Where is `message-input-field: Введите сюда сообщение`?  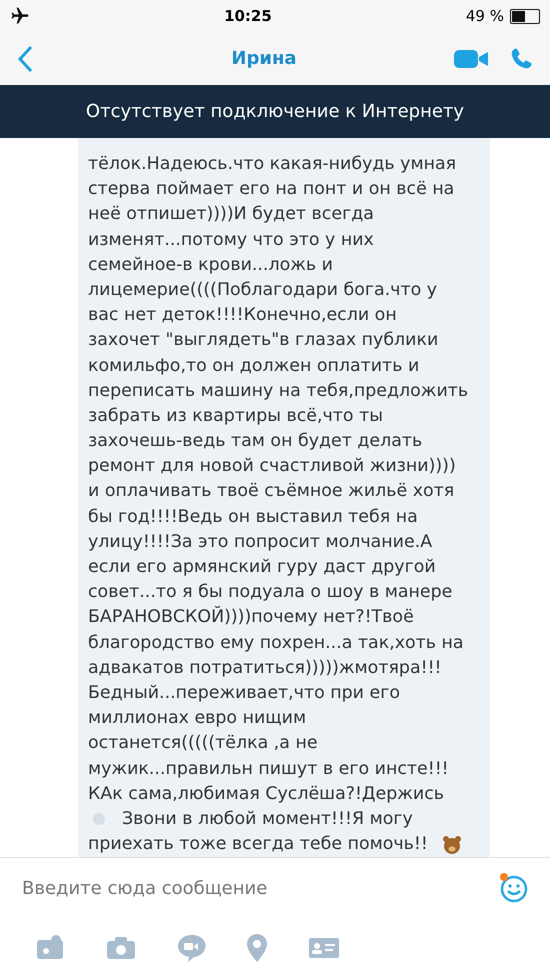
message-input-field: Введите сюда сообщение is located at coordinates (255, 888).